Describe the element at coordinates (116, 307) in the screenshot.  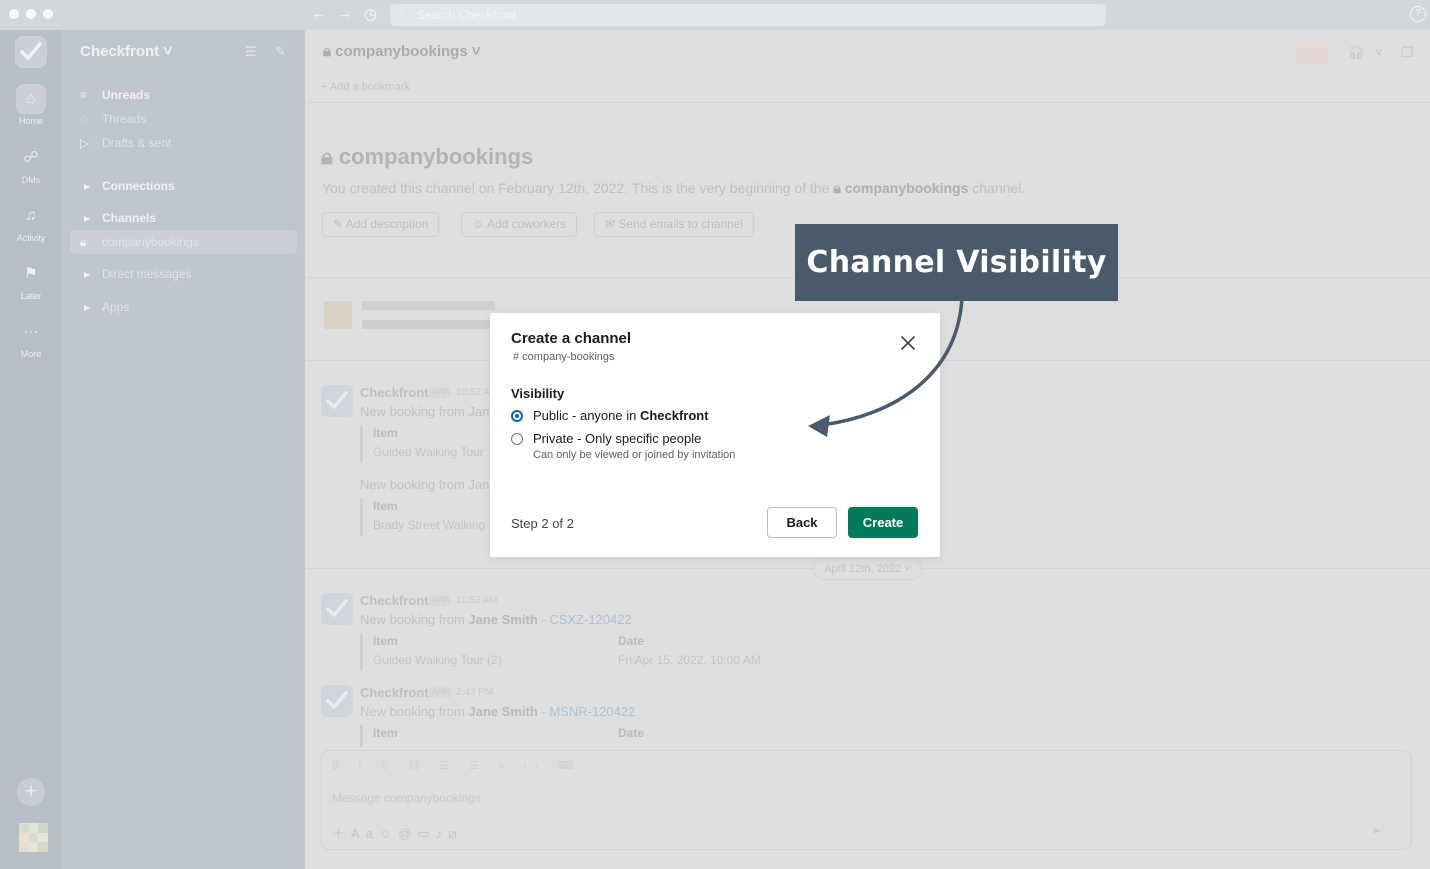
I see `section-label: Apps` at that location.